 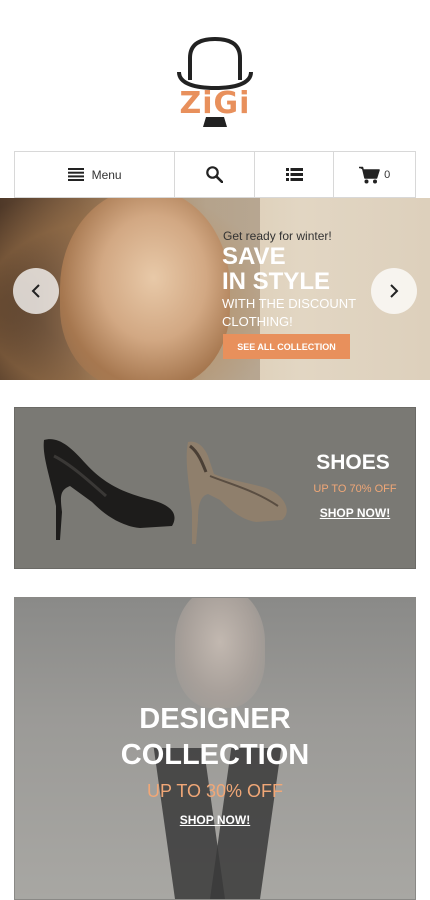 What do you see at coordinates (277, 236) in the screenshot?
I see `slide-kicker: Get ready for winter!` at bounding box center [277, 236].